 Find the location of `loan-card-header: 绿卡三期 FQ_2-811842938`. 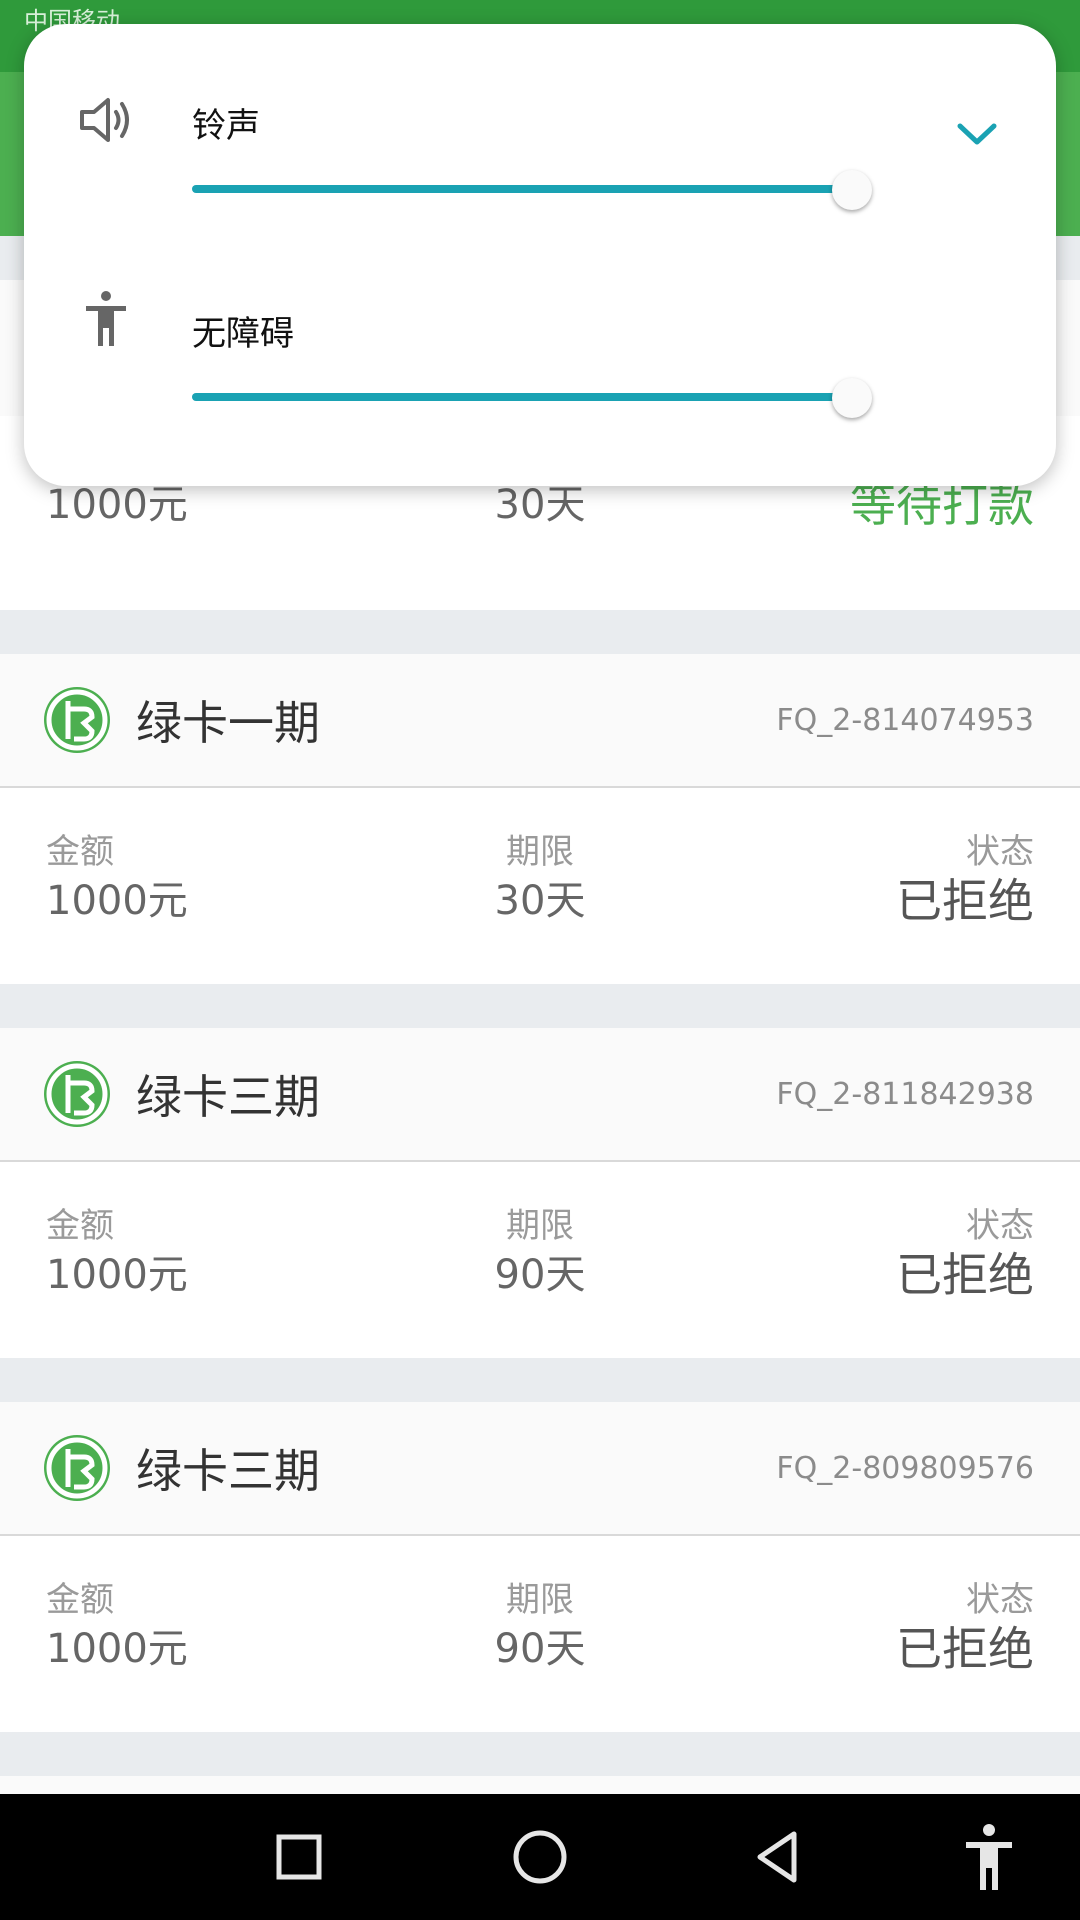

loan-card-header: 绿卡三期 FQ_2-811842938 is located at coordinates (540, 1095).